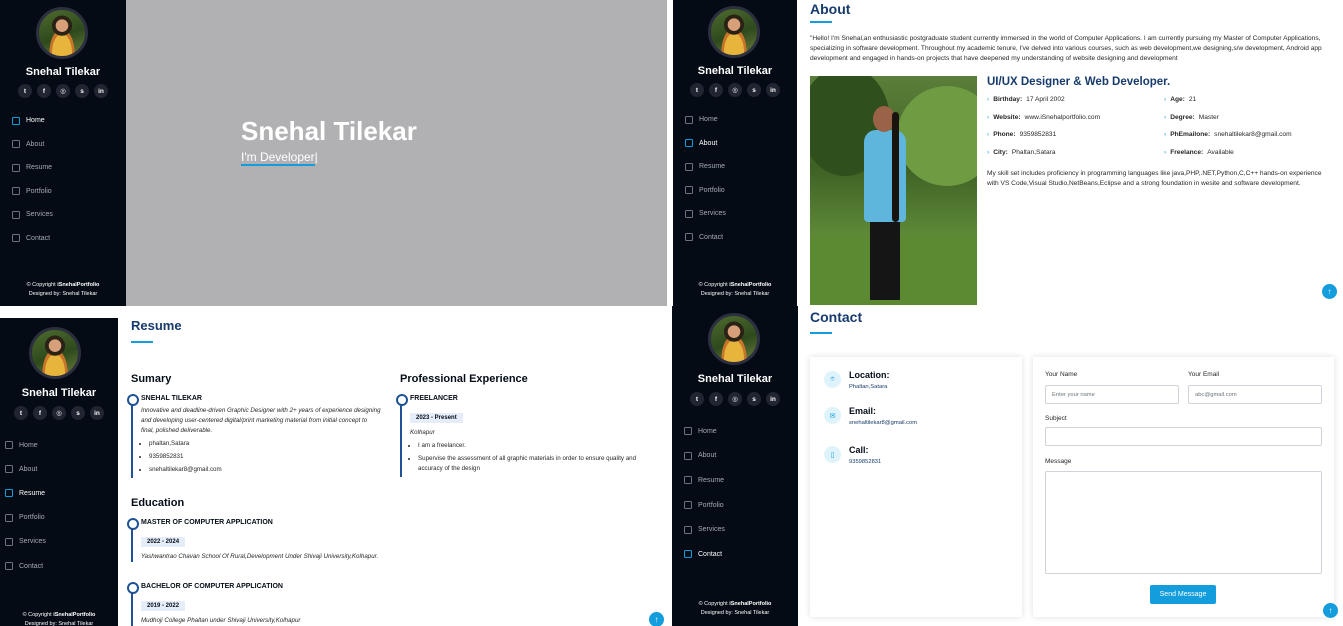 The height and width of the screenshot is (626, 1343). Describe the element at coordinates (287, 158) in the screenshot. I see `hero-typed: Developer` at that location.